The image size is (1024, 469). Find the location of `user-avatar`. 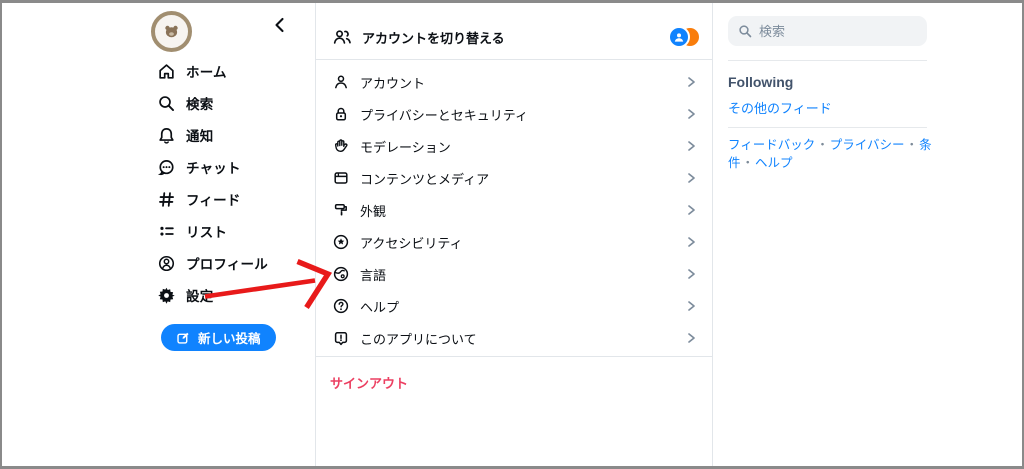

user-avatar is located at coordinates (171, 31).